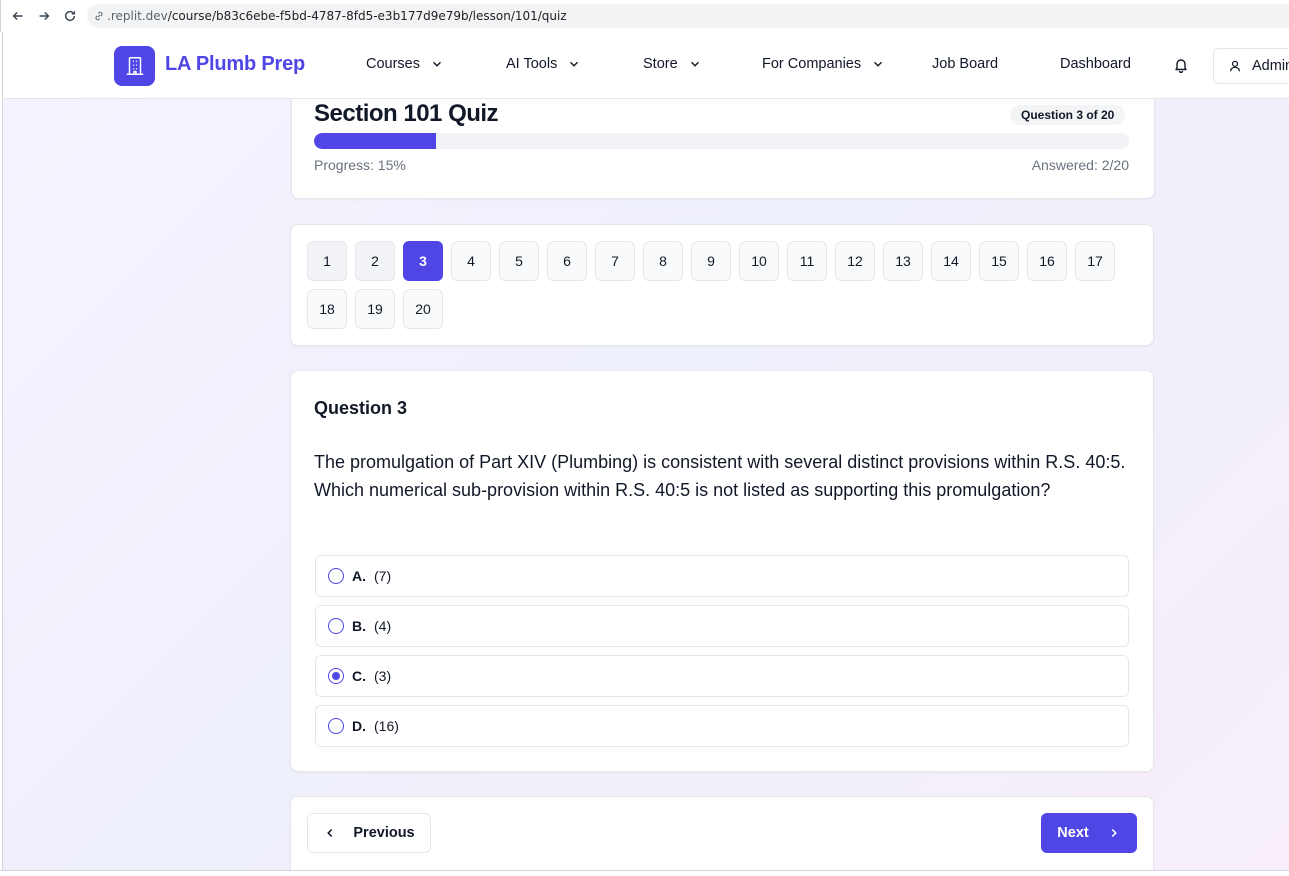  I want to click on question-number-6: 6, so click(567, 261).